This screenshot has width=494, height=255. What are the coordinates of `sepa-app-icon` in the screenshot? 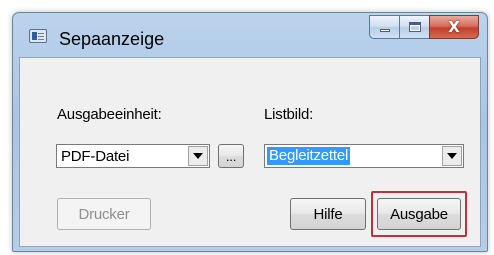 It's located at (38, 36).